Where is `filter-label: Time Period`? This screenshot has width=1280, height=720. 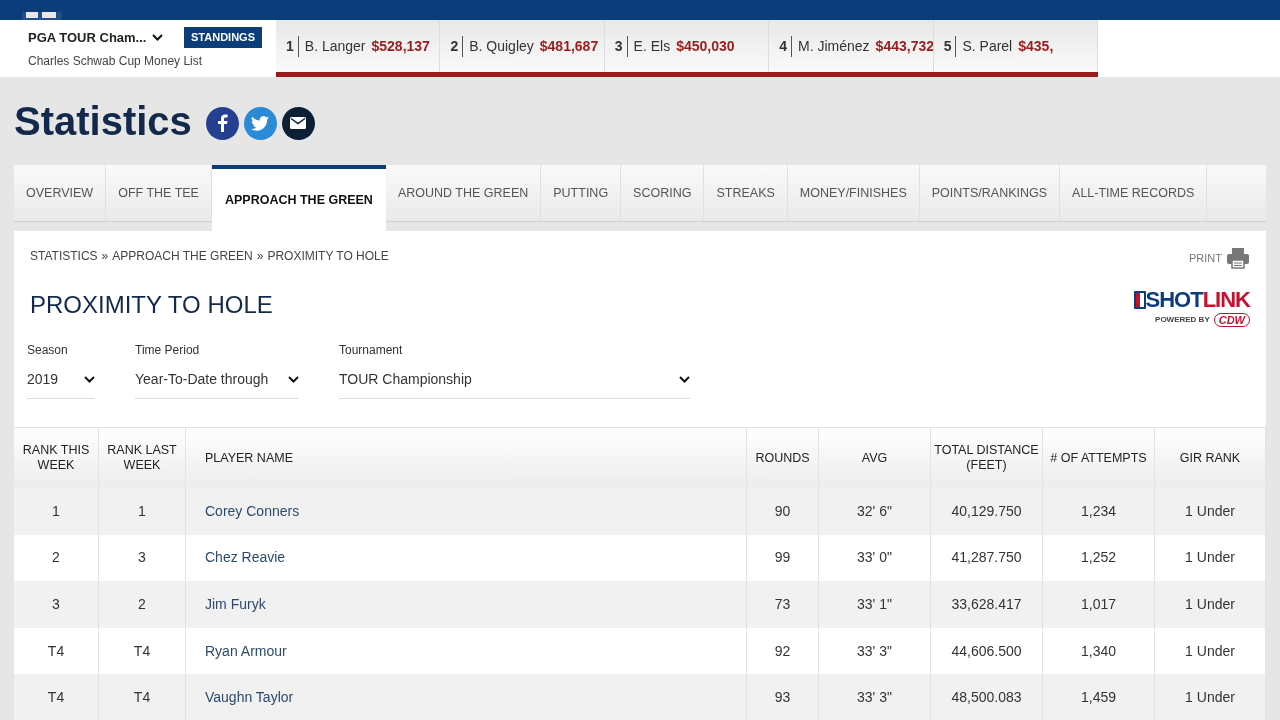
filter-label: Time Period is located at coordinates (168, 350).